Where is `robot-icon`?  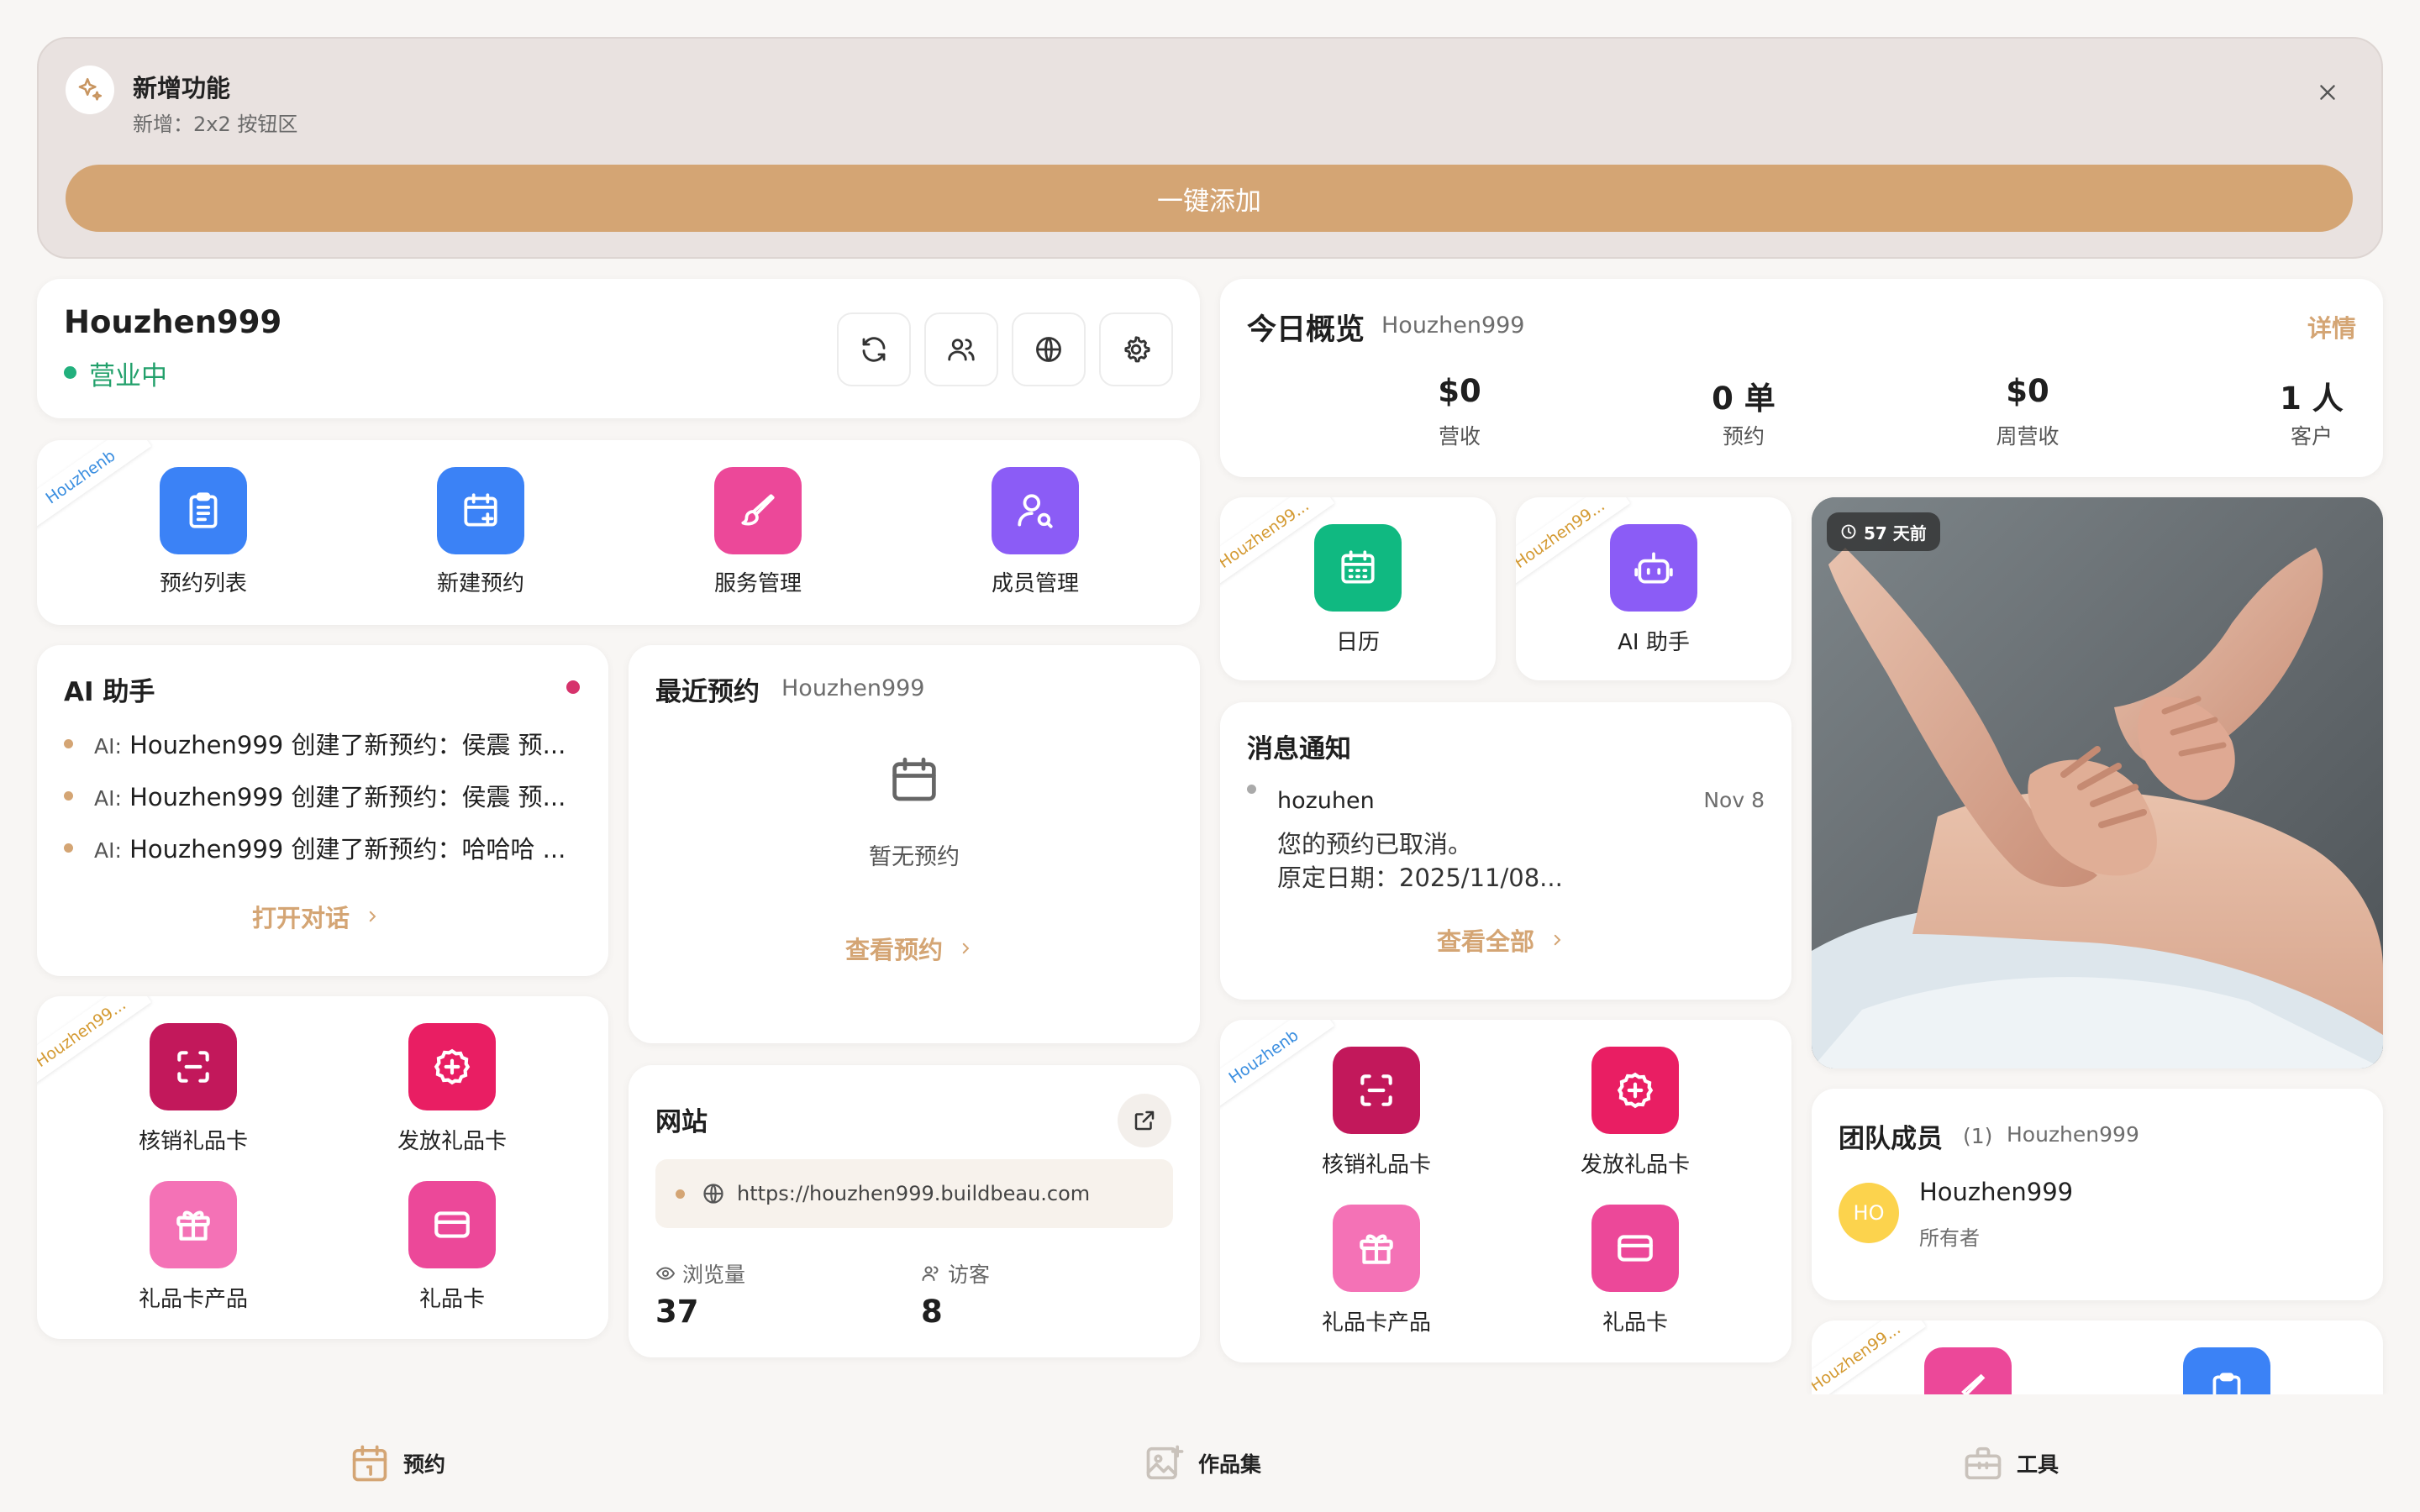 robot-icon is located at coordinates (1653, 568).